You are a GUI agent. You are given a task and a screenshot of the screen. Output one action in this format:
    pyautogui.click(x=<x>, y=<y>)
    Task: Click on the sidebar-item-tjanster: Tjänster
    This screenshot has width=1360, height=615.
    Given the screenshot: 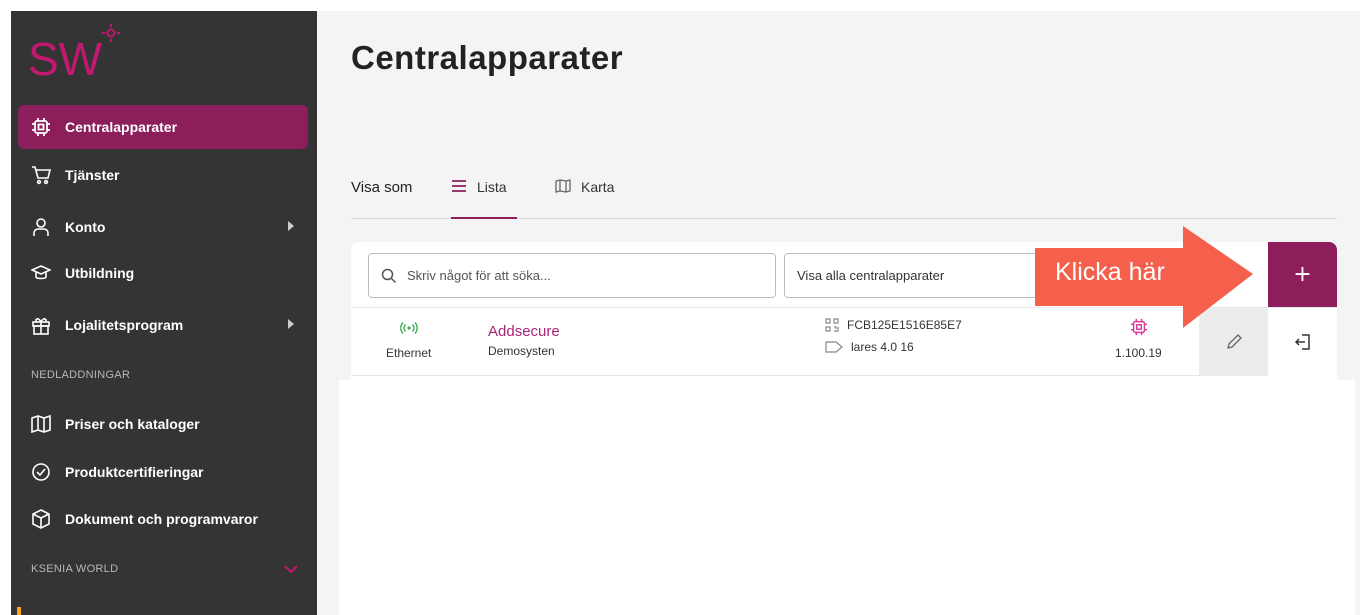 What is the action you would take?
    pyautogui.click(x=163, y=175)
    